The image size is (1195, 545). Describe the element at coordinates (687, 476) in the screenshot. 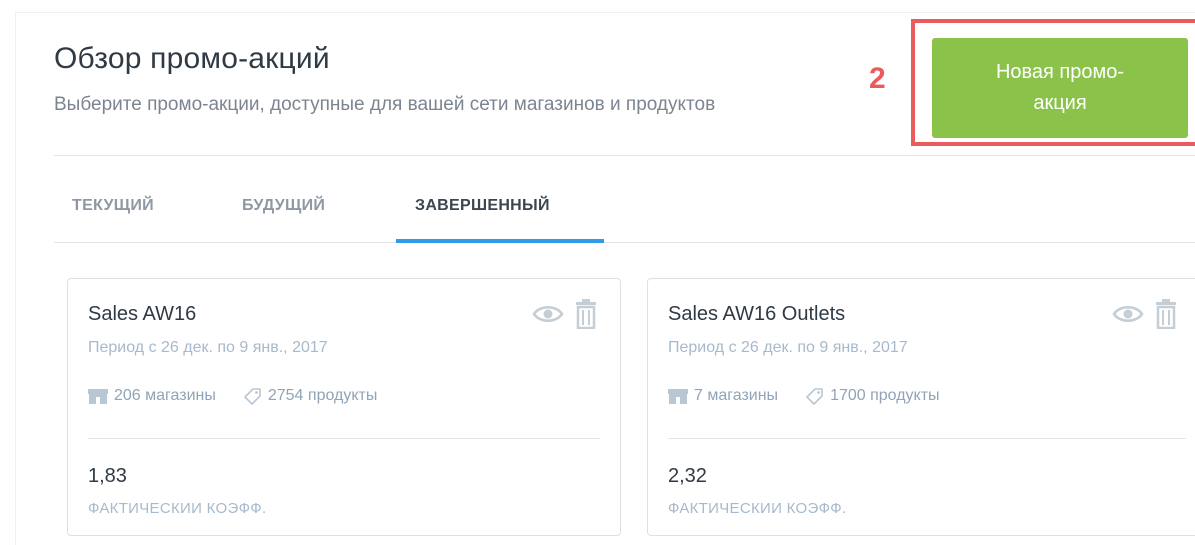

I see `actual-ratio-value: 2,32` at that location.